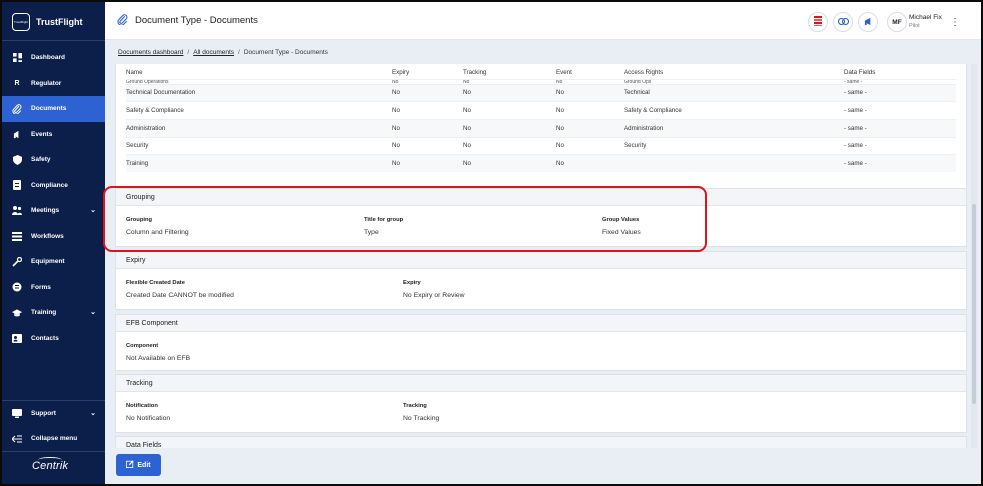 The image size is (983, 486). I want to click on field-value: Created Date CANNOT be modified, so click(180, 295).